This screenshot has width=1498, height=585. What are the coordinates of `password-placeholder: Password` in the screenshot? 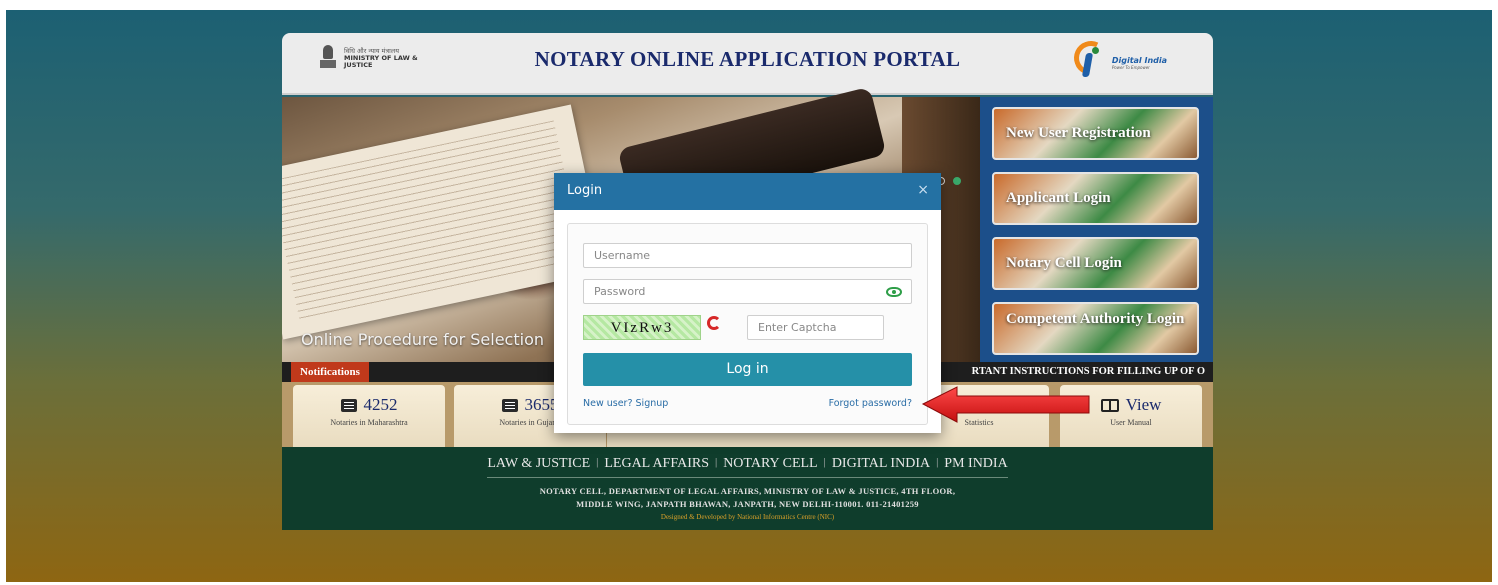 It's located at (620, 291).